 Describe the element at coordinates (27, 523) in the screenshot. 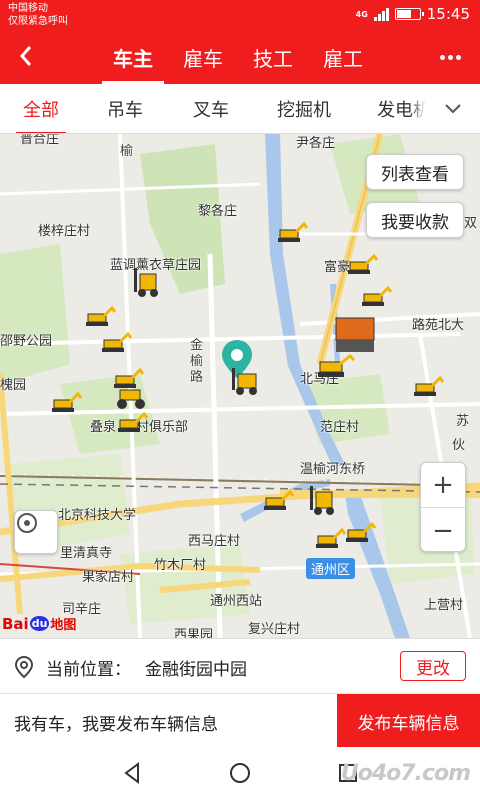

I see `locate-icon` at that location.